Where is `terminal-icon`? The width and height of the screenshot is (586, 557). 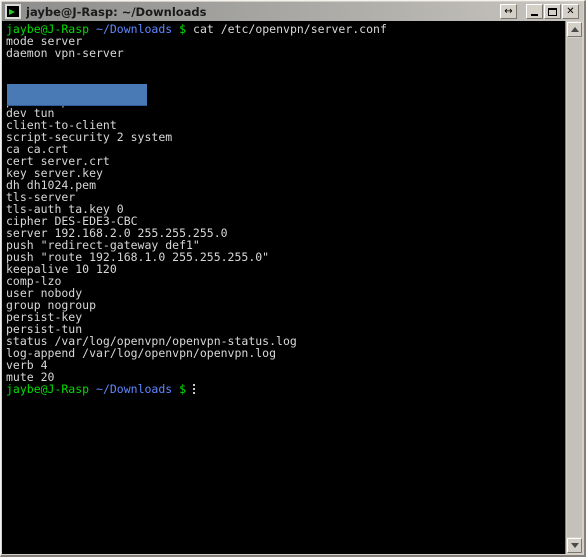
terminal-icon is located at coordinates (13, 11).